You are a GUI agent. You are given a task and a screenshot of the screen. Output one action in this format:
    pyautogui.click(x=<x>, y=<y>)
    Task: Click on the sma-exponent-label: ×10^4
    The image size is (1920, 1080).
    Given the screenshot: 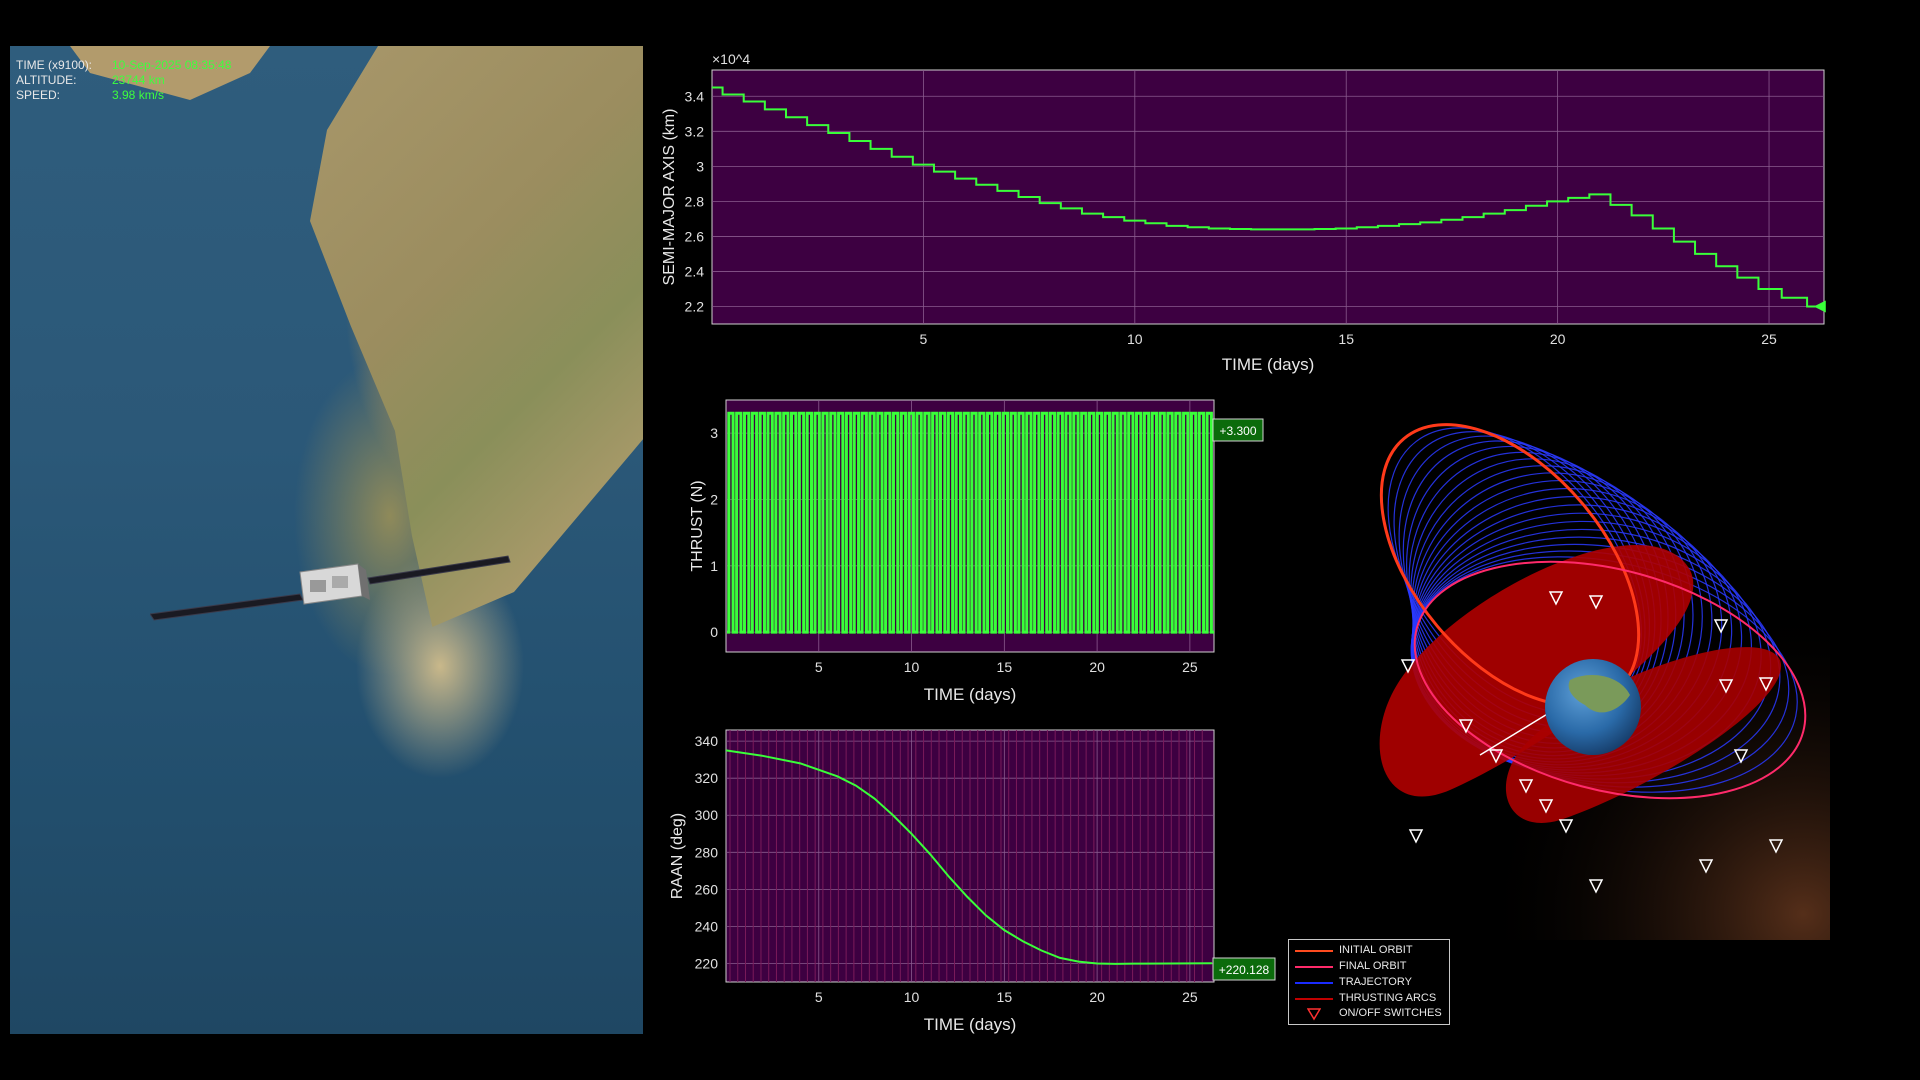 What is the action you would take?
    pyautogui.click(x=731, y=59)
    